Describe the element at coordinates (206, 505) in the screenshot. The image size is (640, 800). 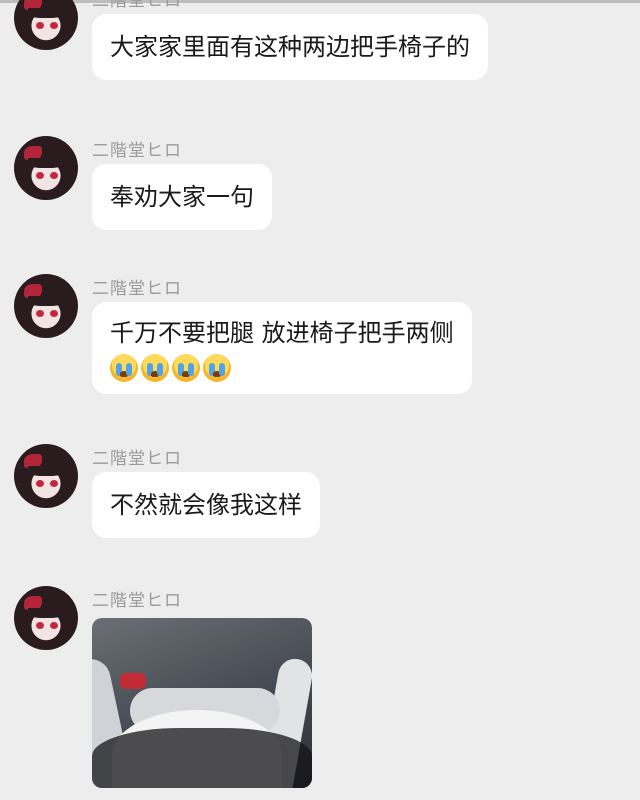
I see `message-bubble: 不然就会像我这样` at that location.